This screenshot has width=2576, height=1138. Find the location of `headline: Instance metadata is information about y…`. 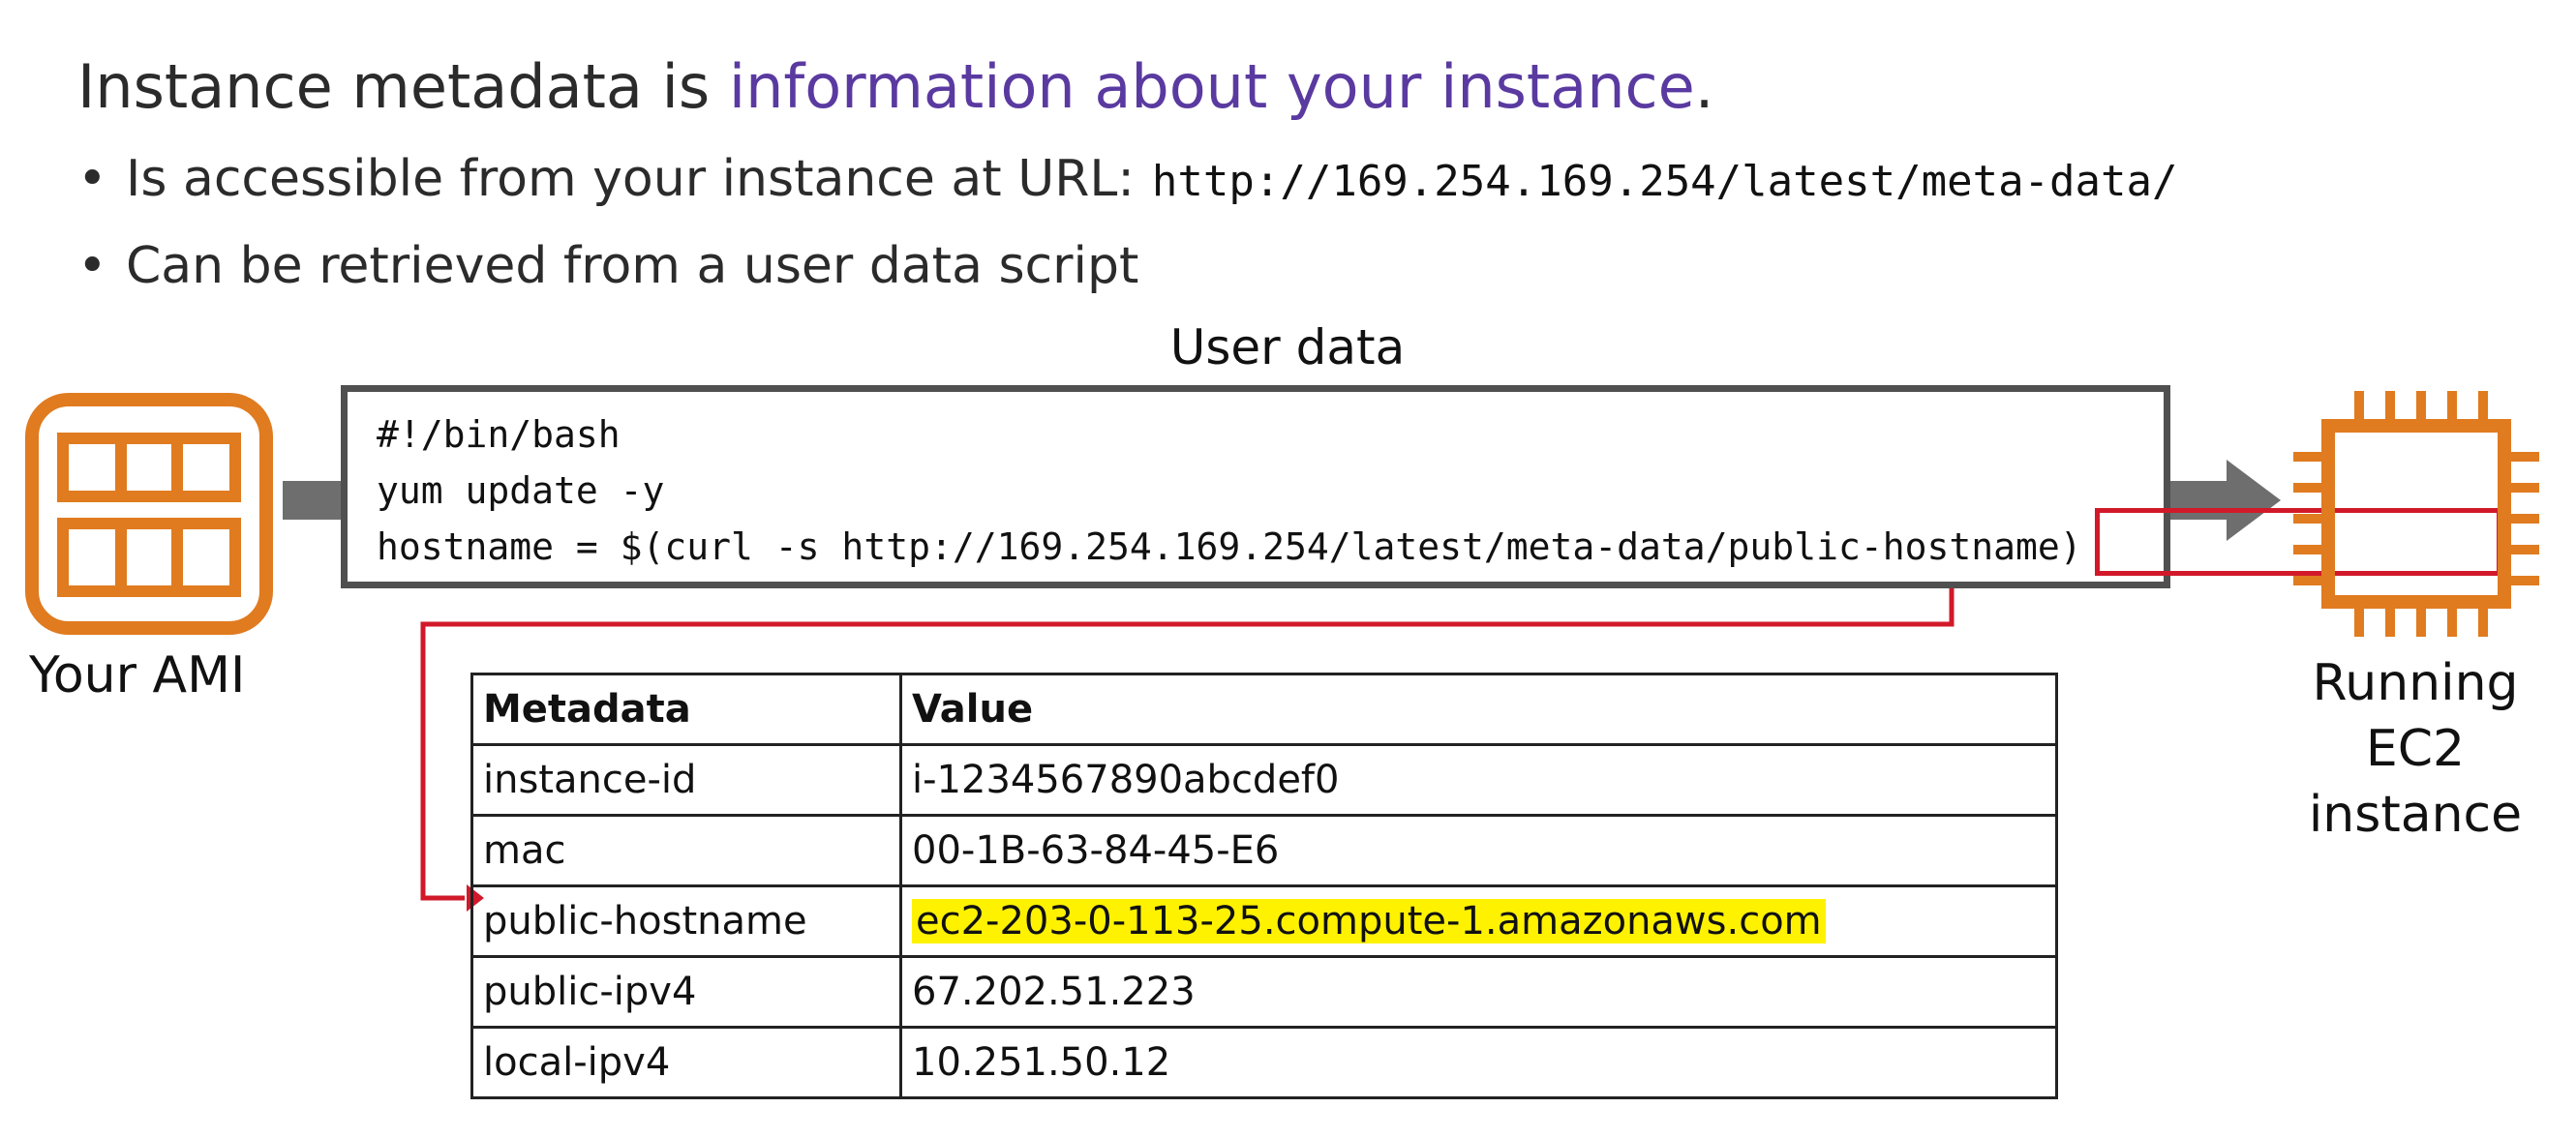

headline: Instance metadata is information about y… is located at coordinates (895, 87).